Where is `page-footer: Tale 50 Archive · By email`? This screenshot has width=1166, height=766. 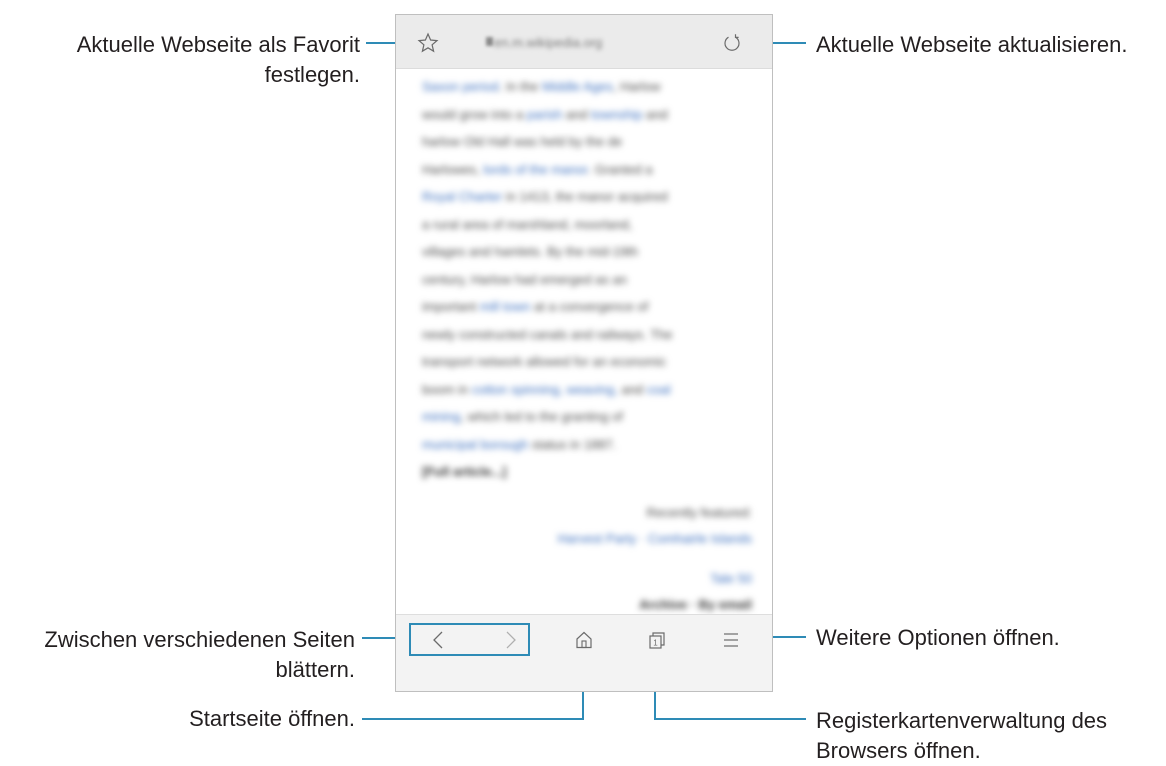 page-footer: Tale 50 Archive · By email is located at coordinates (587, 592).